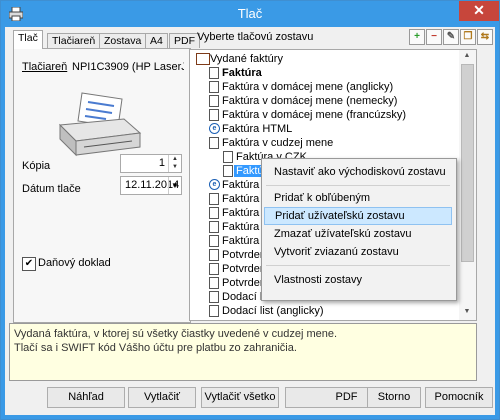 This screenshot has width=500, height=420. I want to click on spin-arrows-icon: ▲ ▼, so click(174, 163).